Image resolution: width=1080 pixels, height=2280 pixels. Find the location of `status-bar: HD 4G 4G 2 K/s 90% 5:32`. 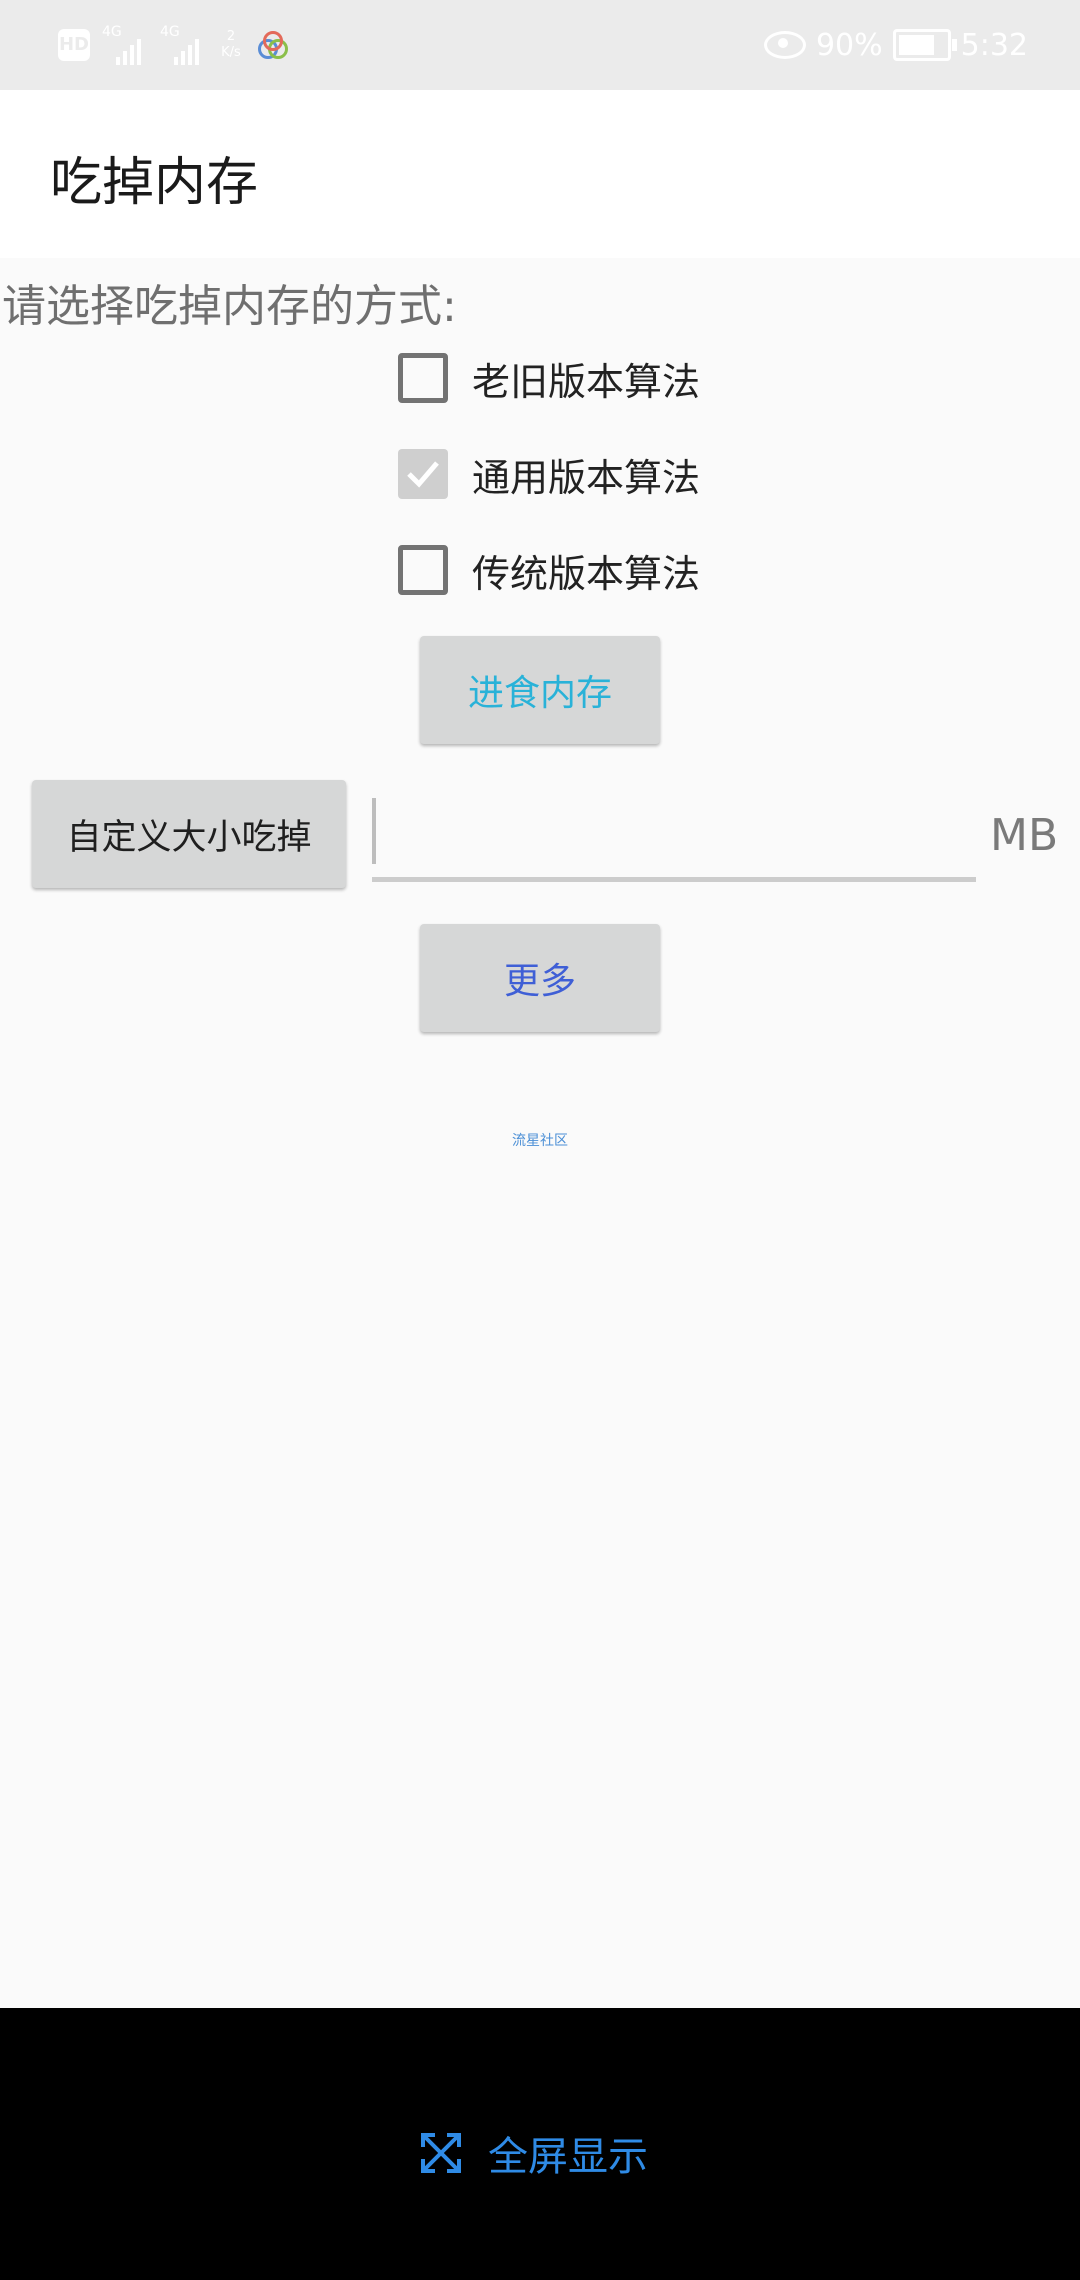

status-bar: HD 4G 4G 2 K/s 90% 5:32 is located at coordinates (540, 45).